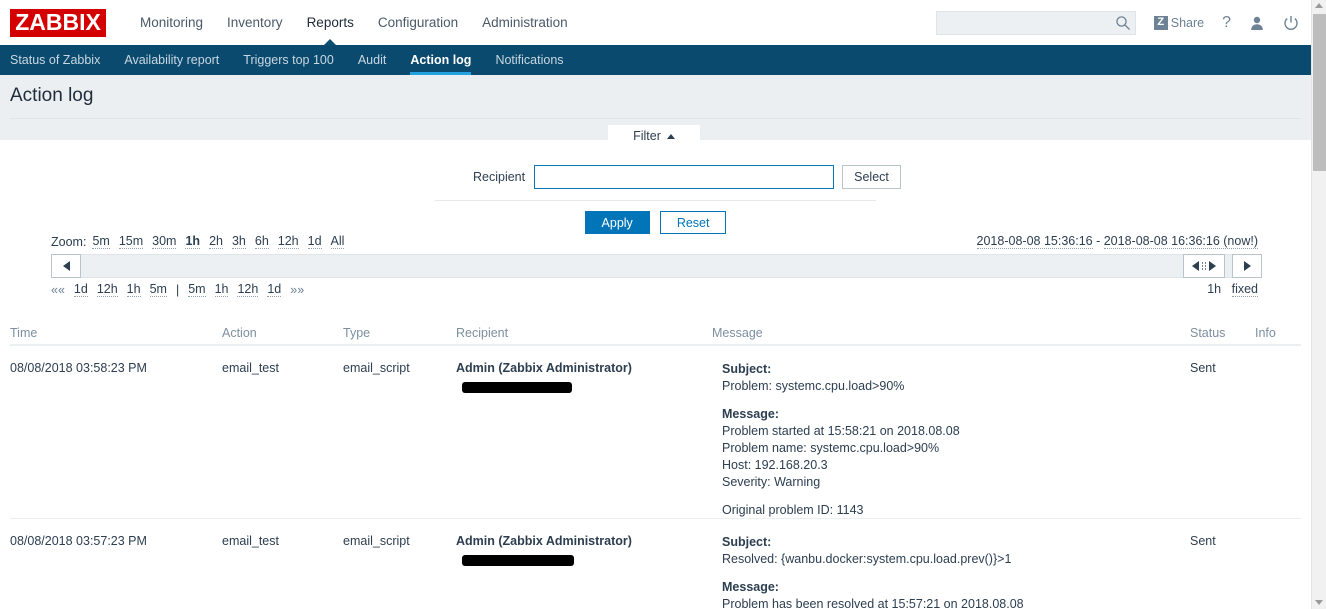  What do you see at coordinates (529, 60) in the screenshot?
I see `subnav-item-notifications: Notifications` at bounding box center [529, 60].